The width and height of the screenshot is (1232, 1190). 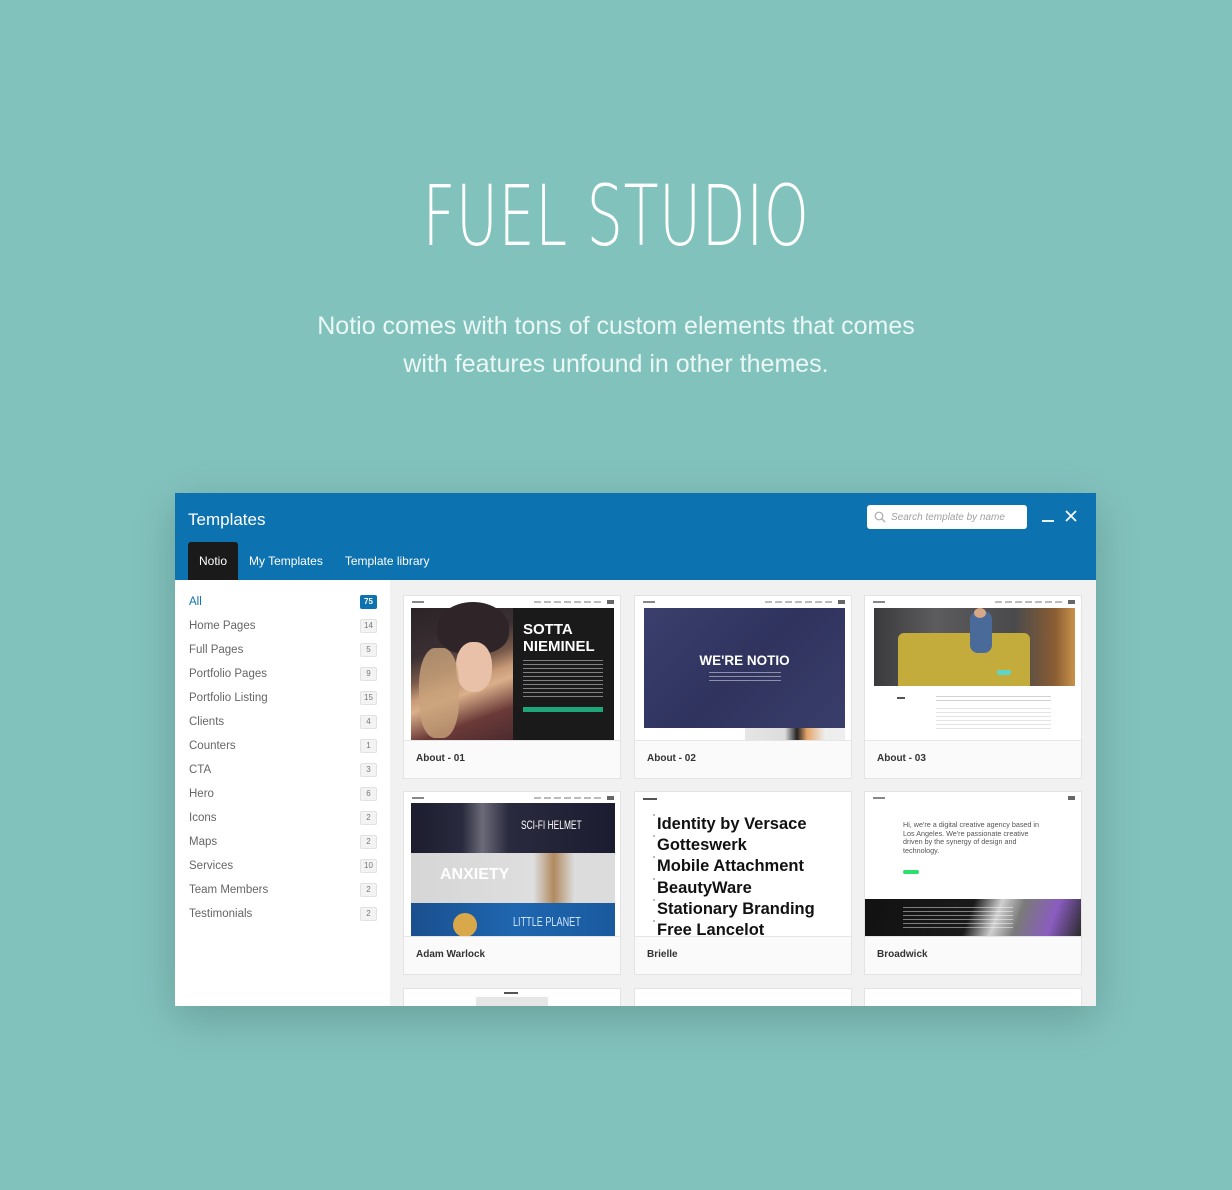 I want to click on tab-bar: Notio My Templates Template library, so click(x=314, y=561).